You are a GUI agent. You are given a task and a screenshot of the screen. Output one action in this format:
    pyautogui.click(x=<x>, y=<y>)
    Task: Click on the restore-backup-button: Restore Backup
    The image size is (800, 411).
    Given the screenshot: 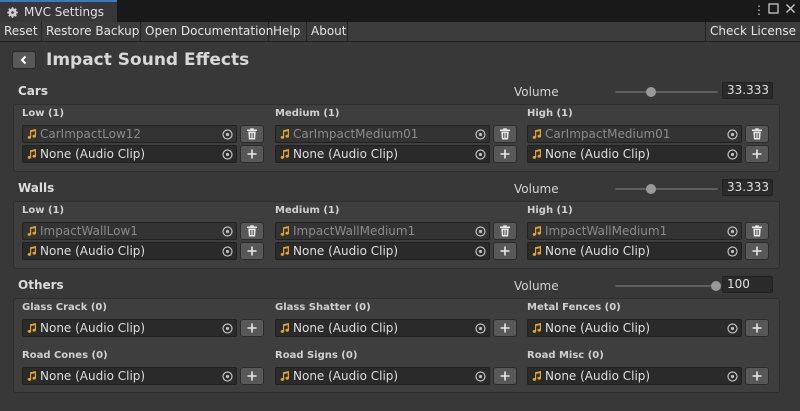 What is the action you would take?
    pyautogui.click(x=91, y=32)
    